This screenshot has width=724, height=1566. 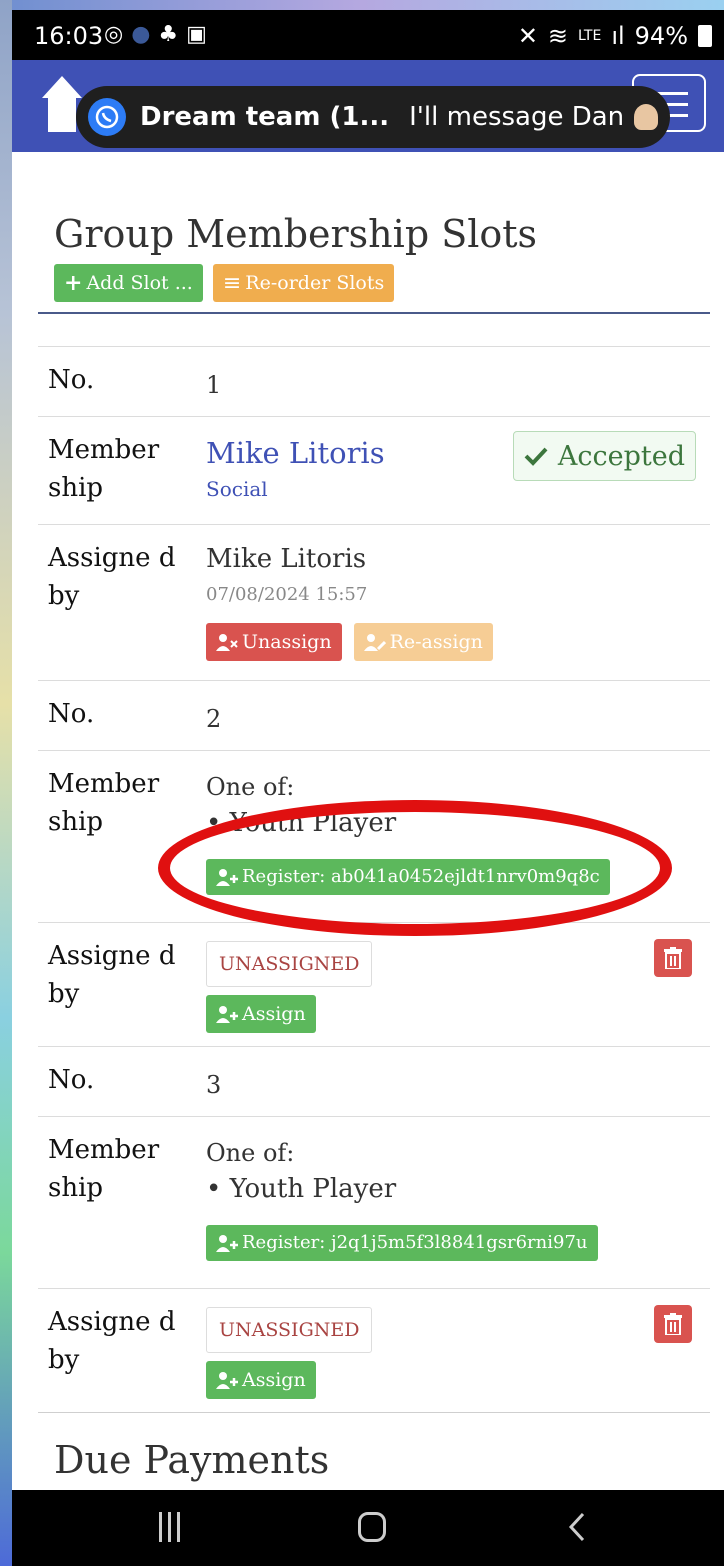 I want to click on member-name-link: Mike Litoris, so click(x=295, y=453).